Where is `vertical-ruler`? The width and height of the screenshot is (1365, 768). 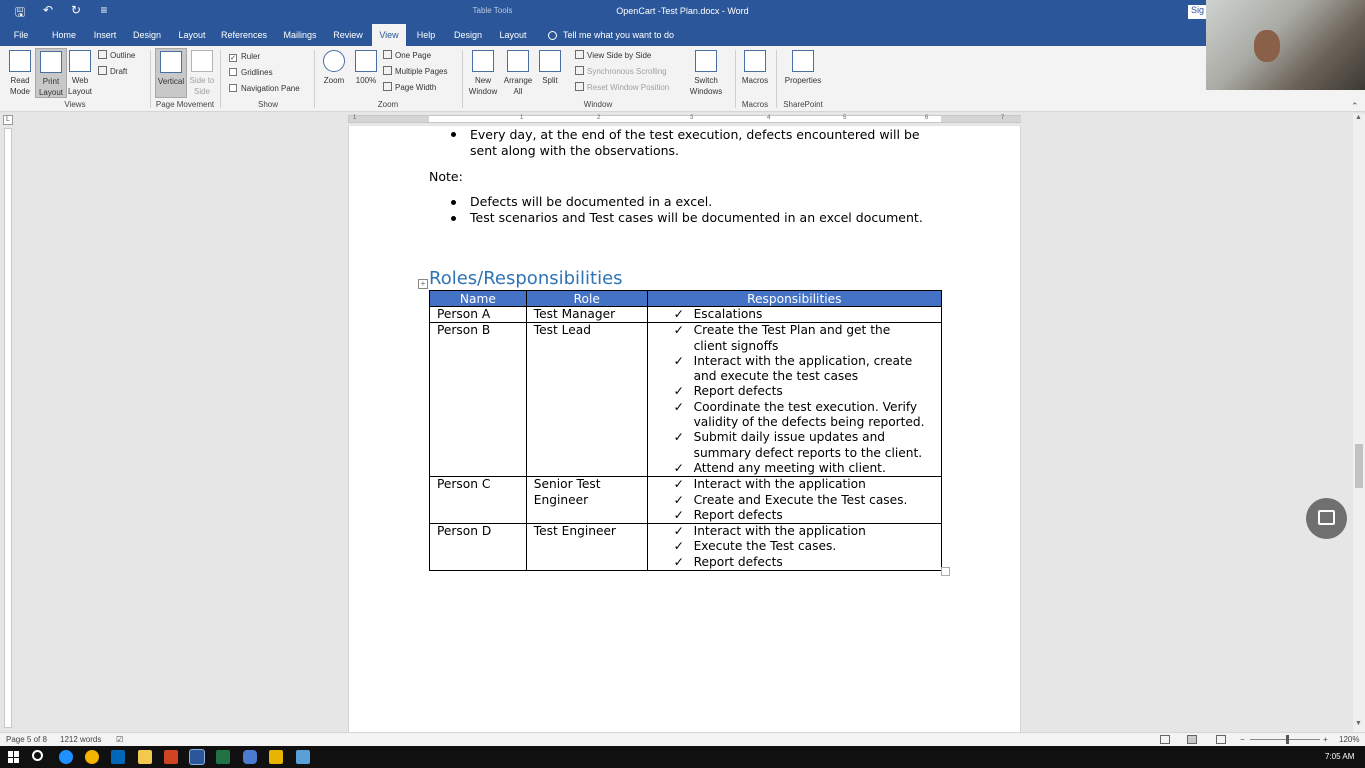 vertical-ruler is located at coordinates (8, 428).